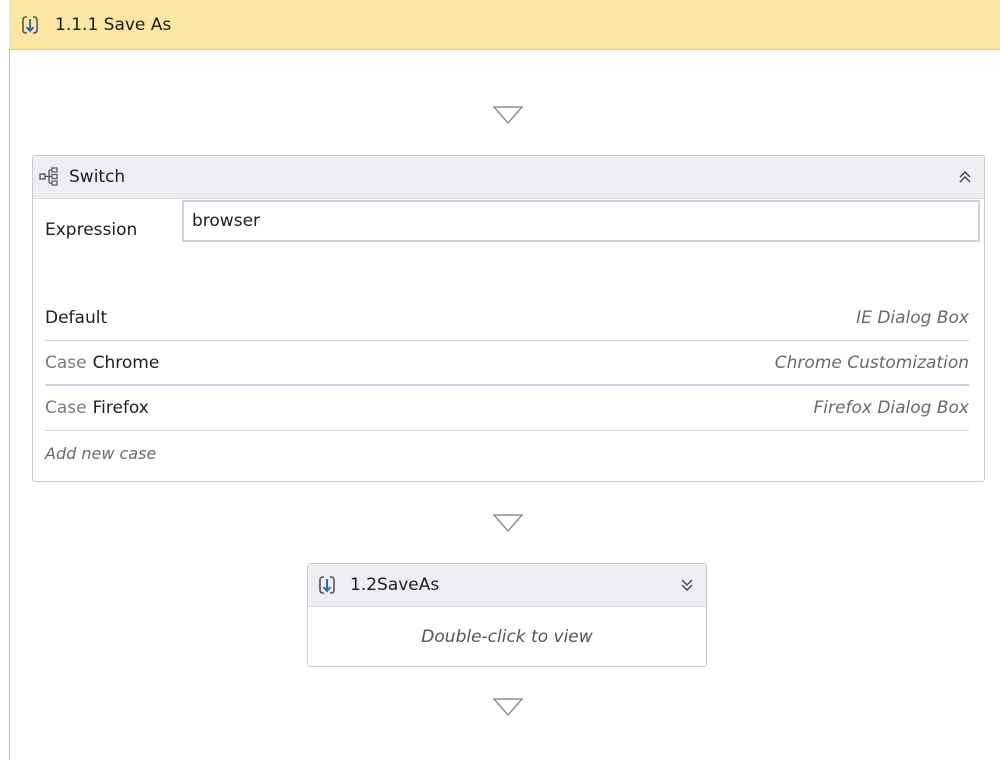  What do you see at coordinates (507, 585) in the screenshot?
I see `nested-sequence-header: 1.2SaveAs` at bounding box center [507, 585].